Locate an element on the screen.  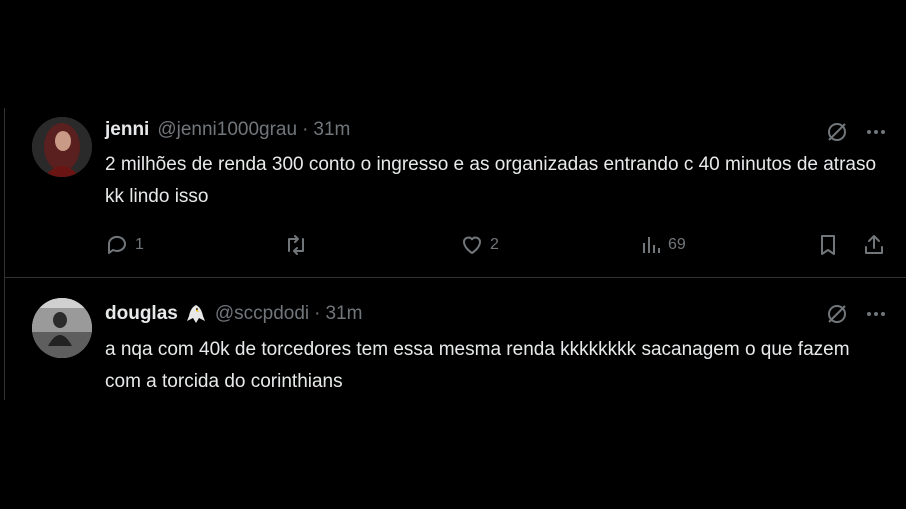
retweet-button is located at coordinates (296, 245).